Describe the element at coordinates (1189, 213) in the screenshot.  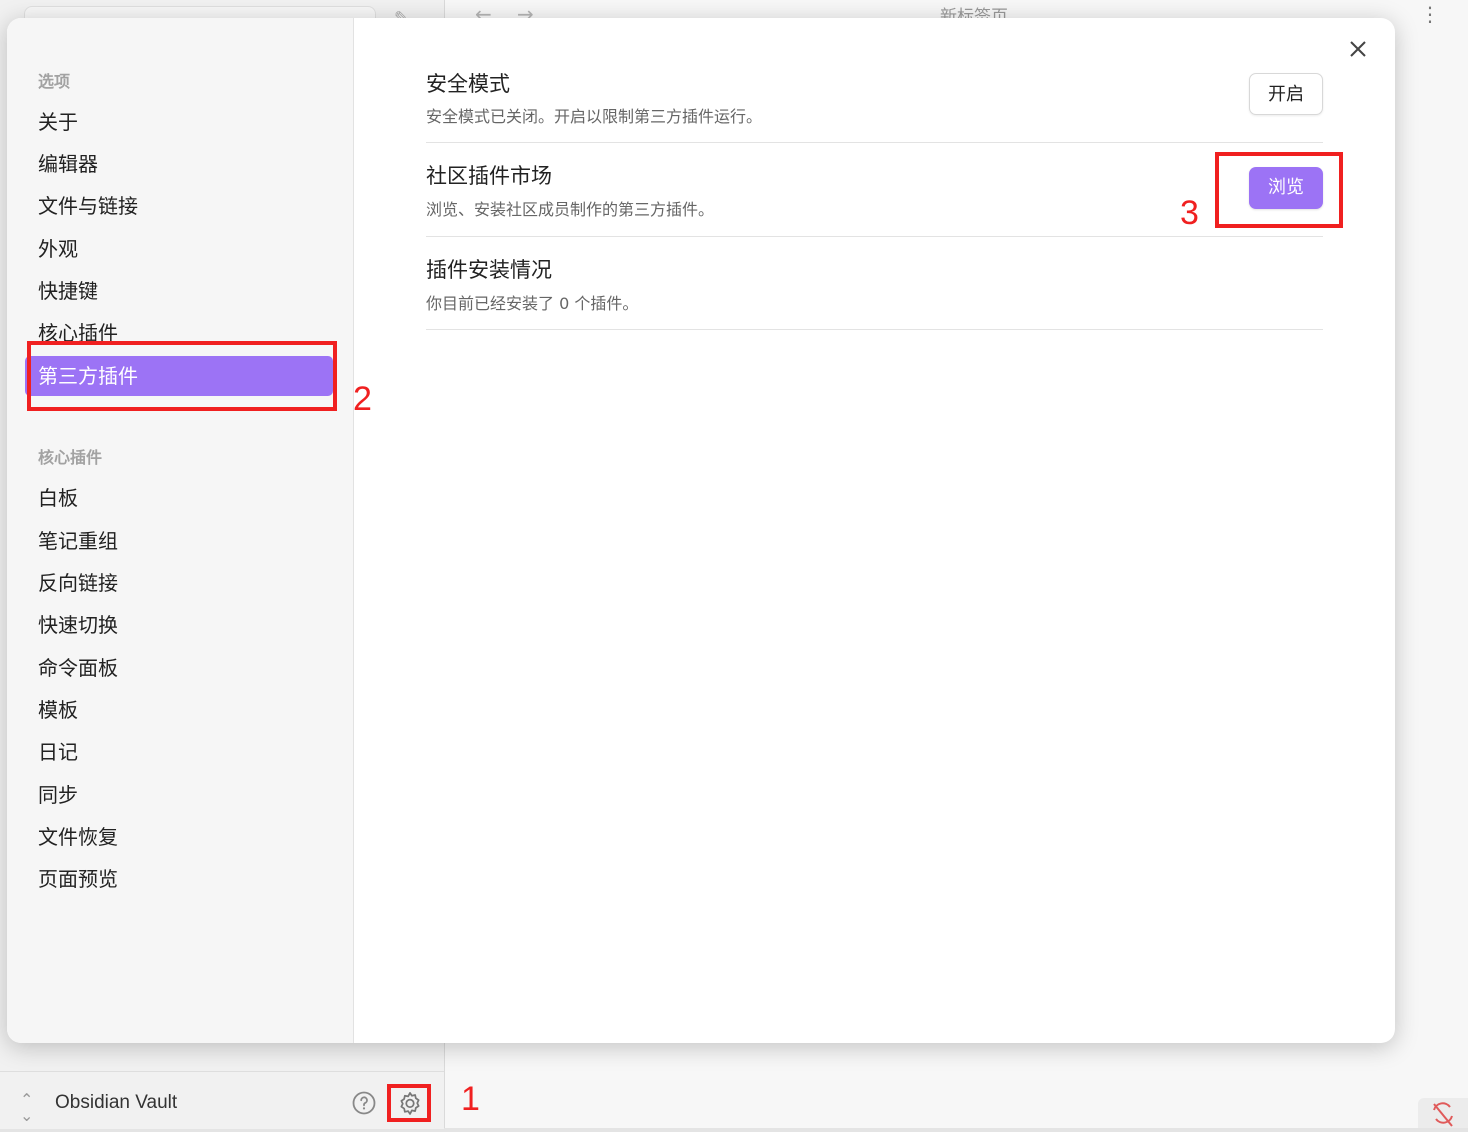
I see `annotation-number-3: 3` at that location.